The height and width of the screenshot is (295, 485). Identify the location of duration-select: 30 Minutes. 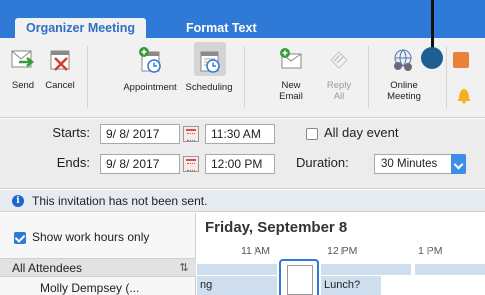
(420, 164).